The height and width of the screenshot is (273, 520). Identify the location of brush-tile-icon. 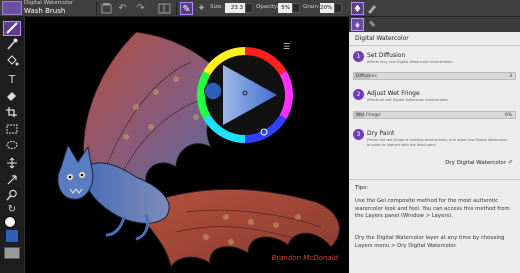
(12, 8).